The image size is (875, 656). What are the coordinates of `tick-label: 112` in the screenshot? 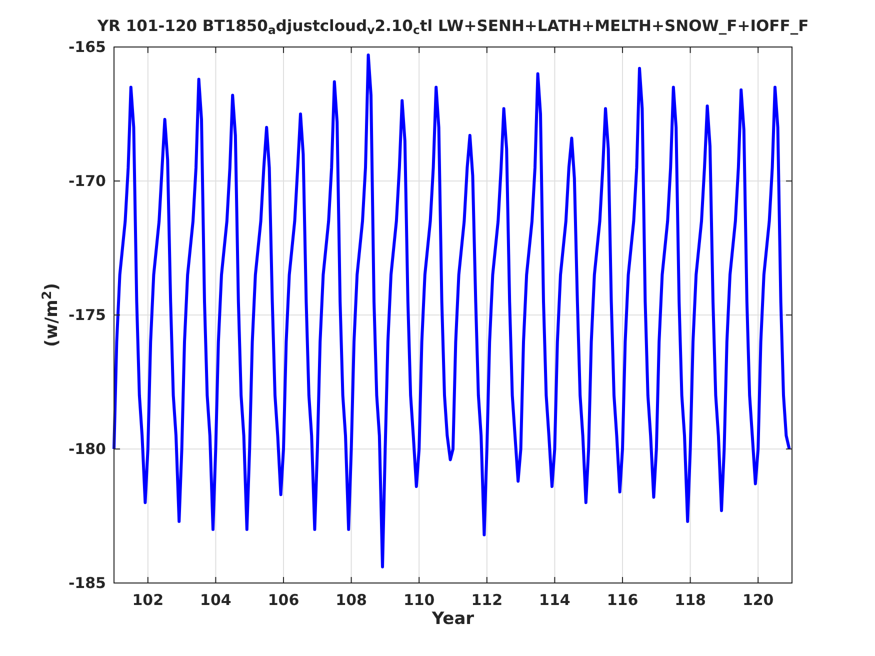 It's located at (487, 600).